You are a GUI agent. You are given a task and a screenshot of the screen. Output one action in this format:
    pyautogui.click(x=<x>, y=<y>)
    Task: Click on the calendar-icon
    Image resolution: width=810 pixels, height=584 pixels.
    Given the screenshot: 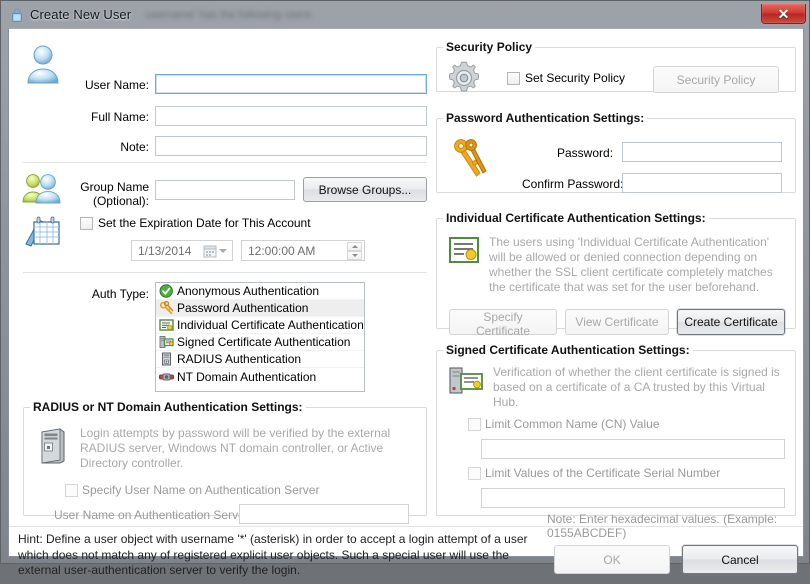 What is the action you would take?
    pyautogui.click(x=42, y=231)
    